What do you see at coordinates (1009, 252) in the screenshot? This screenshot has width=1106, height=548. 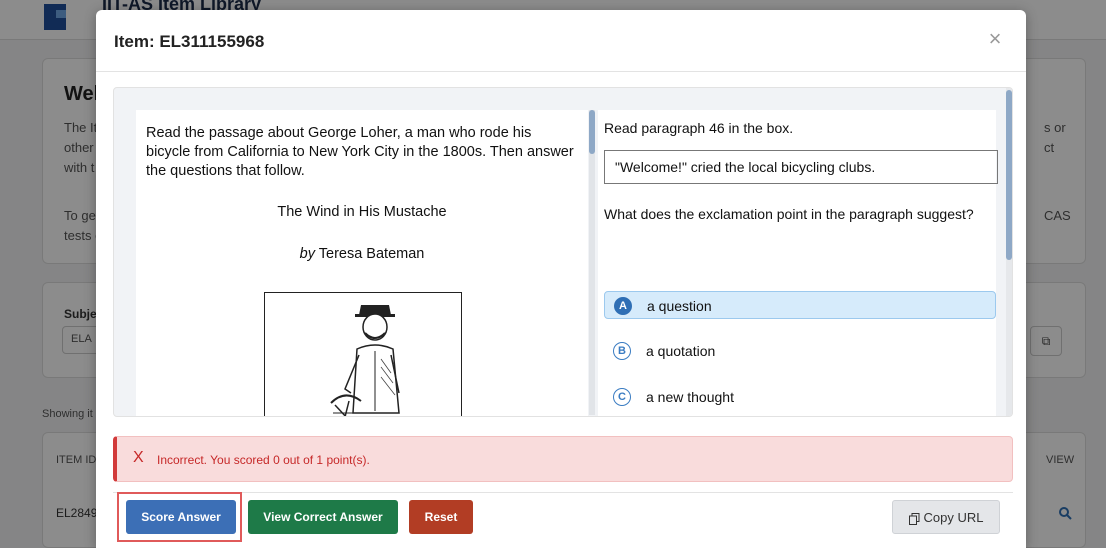 I see `question-scrollbar` at bounding box center [1009, 252].